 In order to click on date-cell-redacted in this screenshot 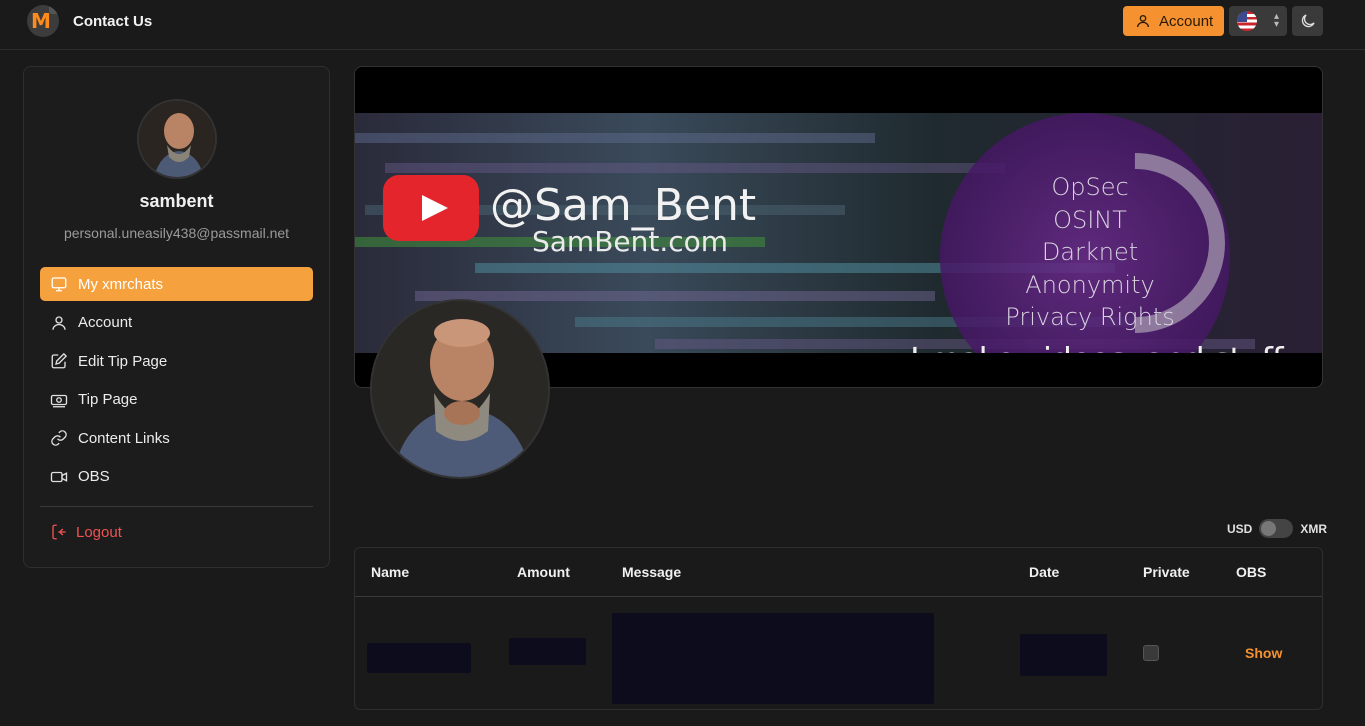, I will do `click(1063, 655)`.